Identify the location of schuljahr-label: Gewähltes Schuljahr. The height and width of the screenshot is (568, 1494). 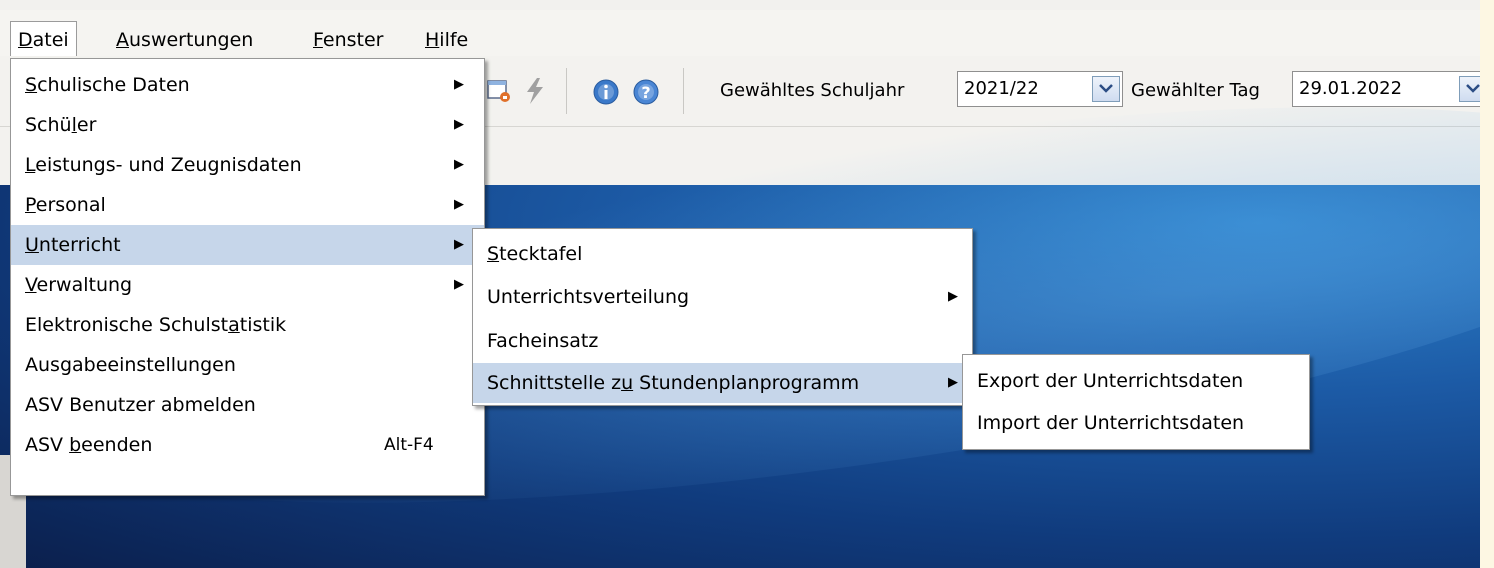
(812, 90).